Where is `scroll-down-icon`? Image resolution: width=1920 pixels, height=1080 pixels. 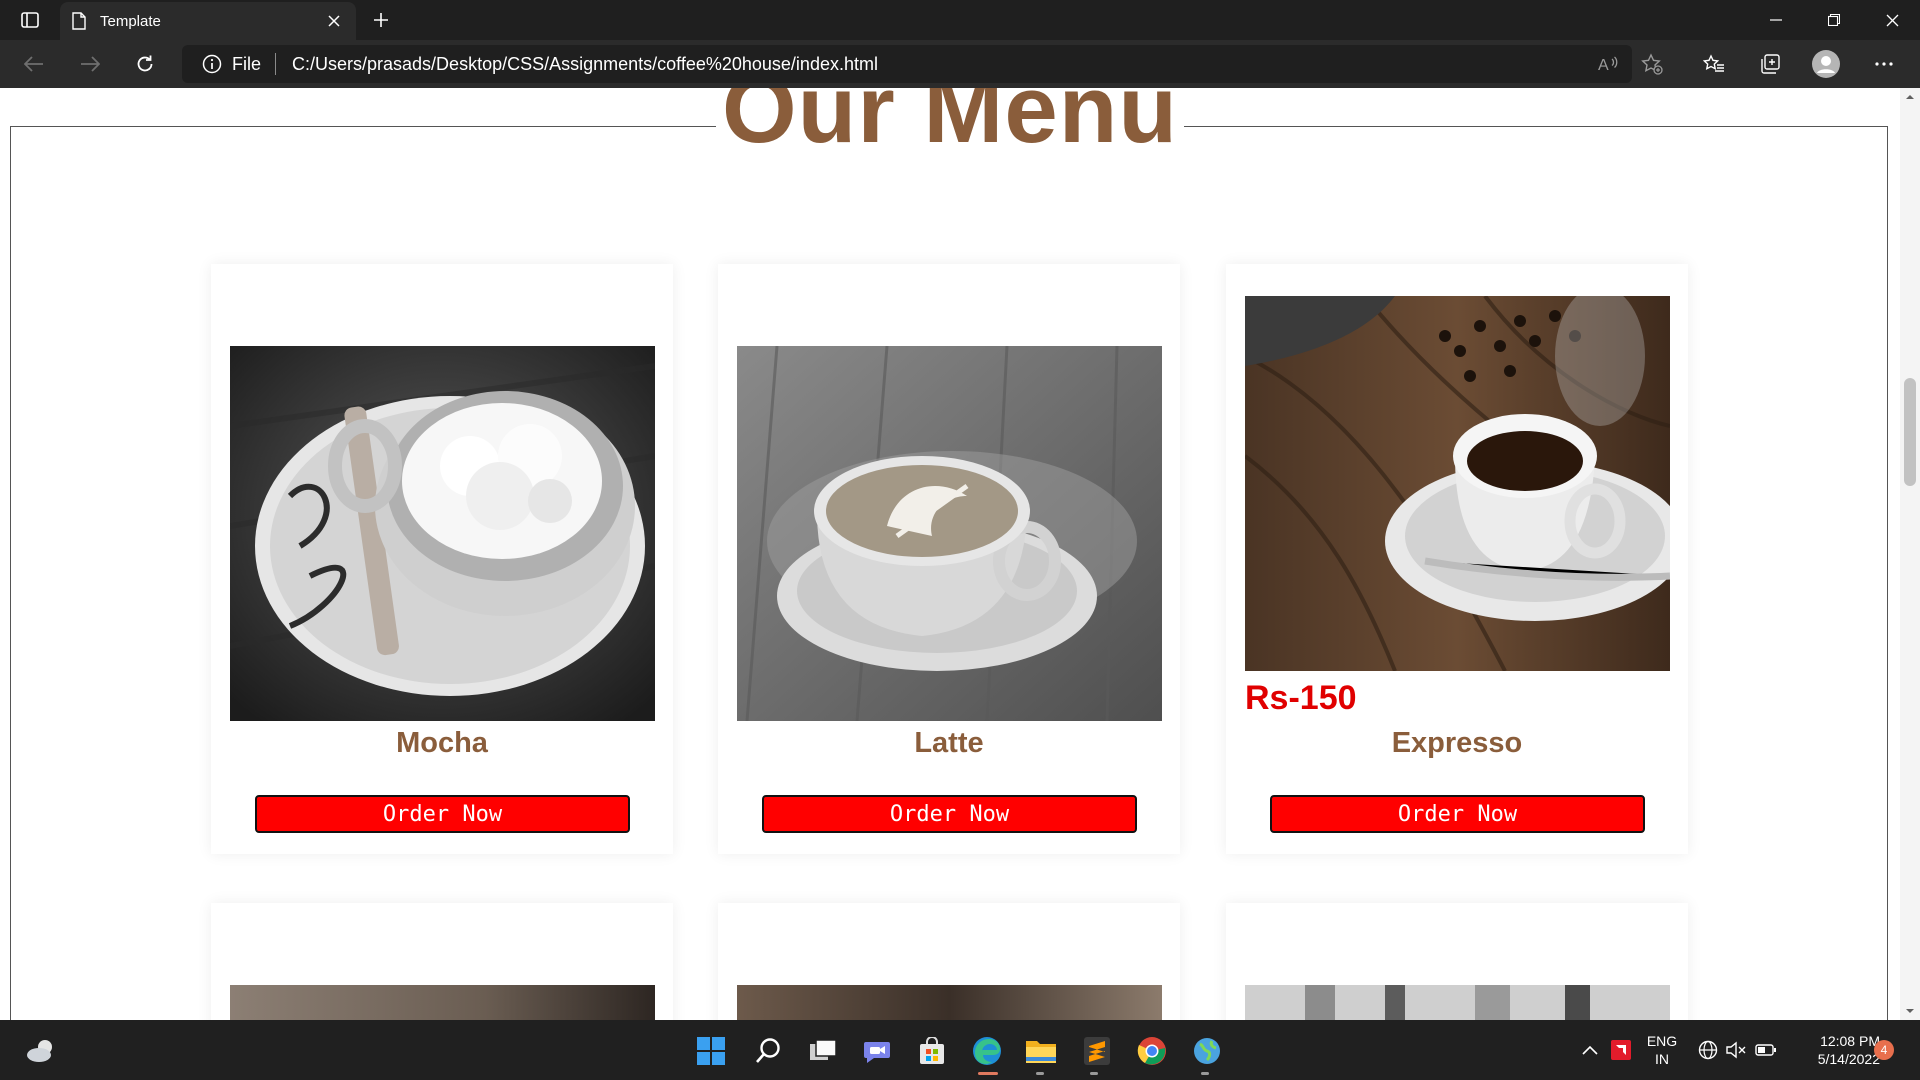
scroll-down-icon is located at coordinates (1910, 1011).